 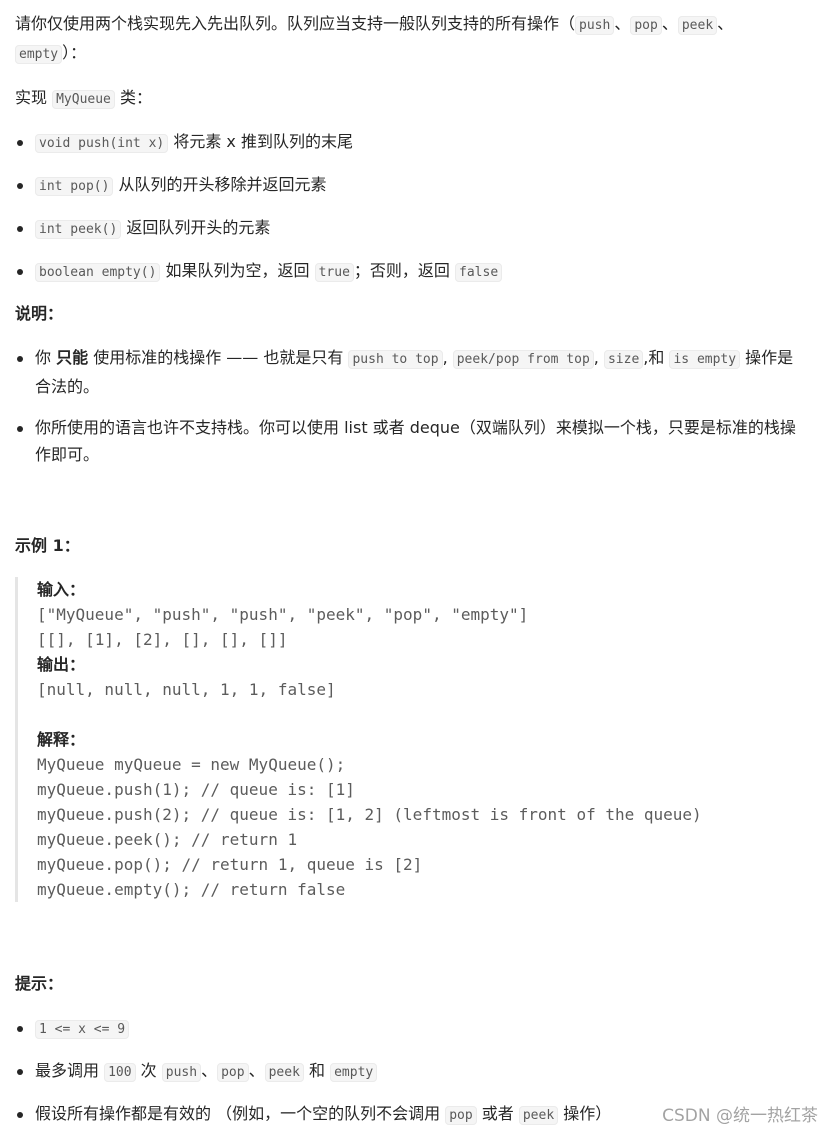 What do you see at coordinates (70, 1070) in the screenshot?
I see `tip-text: 最多调用` at bounding box center [70, 1070].